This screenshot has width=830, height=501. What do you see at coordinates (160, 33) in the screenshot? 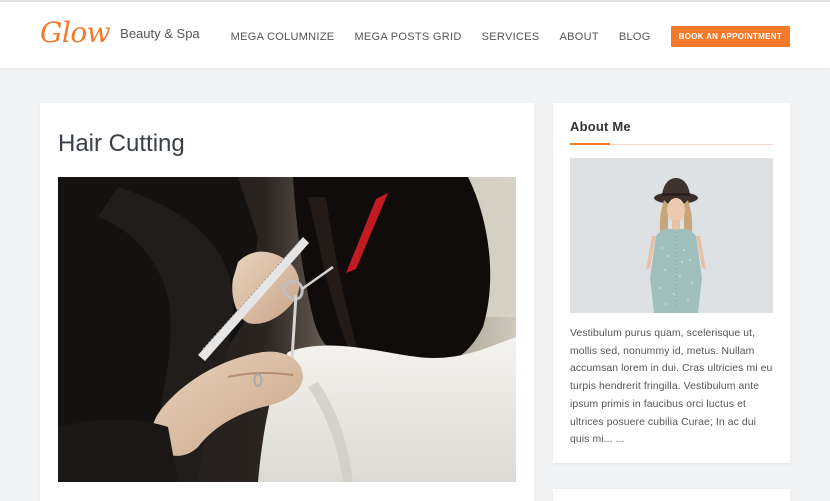
I see `logo-tagline: Beauty & Spa` at bounding box center [160, 33].